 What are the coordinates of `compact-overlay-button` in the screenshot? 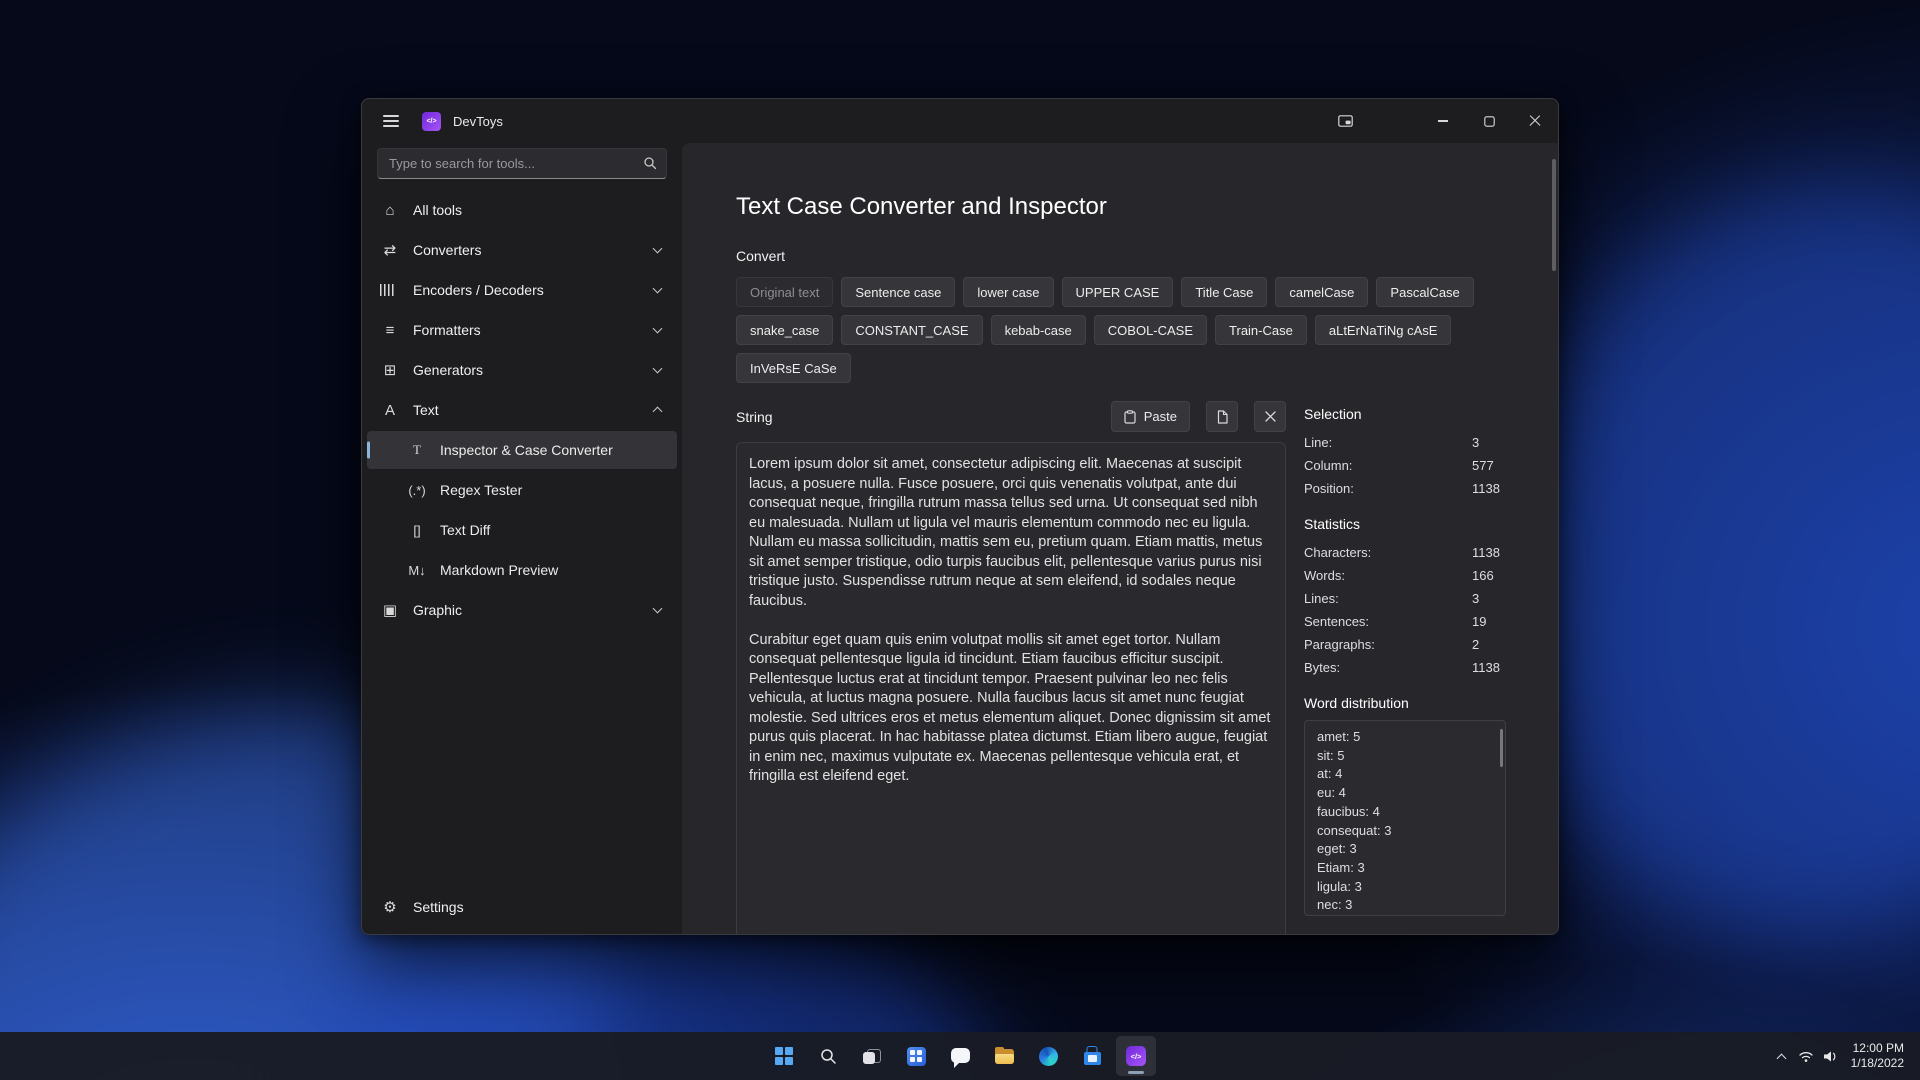 It's located at (1345, 121).